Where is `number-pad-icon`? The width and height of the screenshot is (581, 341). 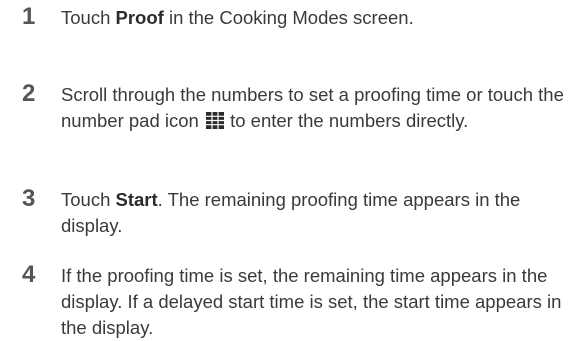 number-pad-icon is located at coordinates (214, 120).